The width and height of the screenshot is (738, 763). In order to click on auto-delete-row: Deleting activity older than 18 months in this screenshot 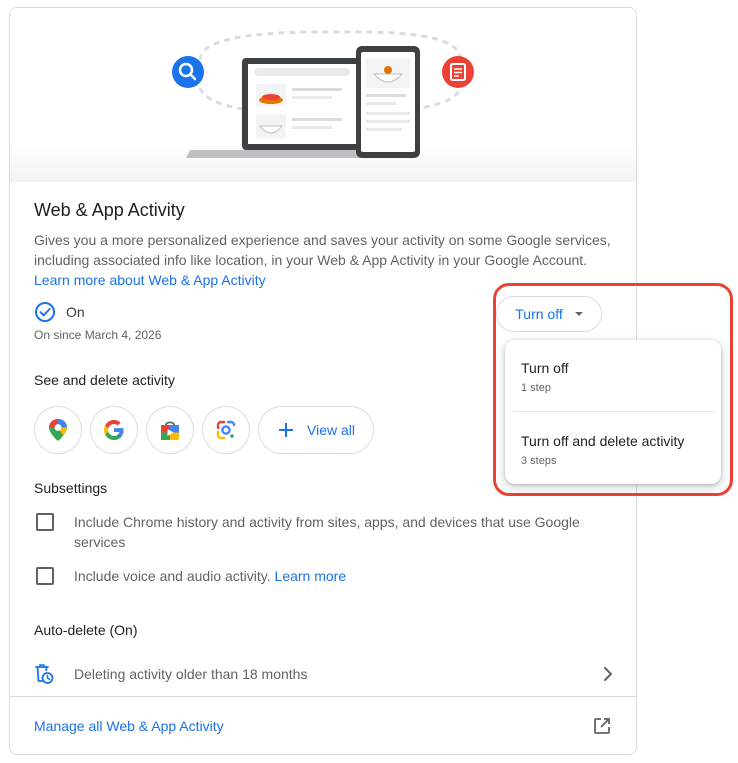, I will do `click(324, 674)`.